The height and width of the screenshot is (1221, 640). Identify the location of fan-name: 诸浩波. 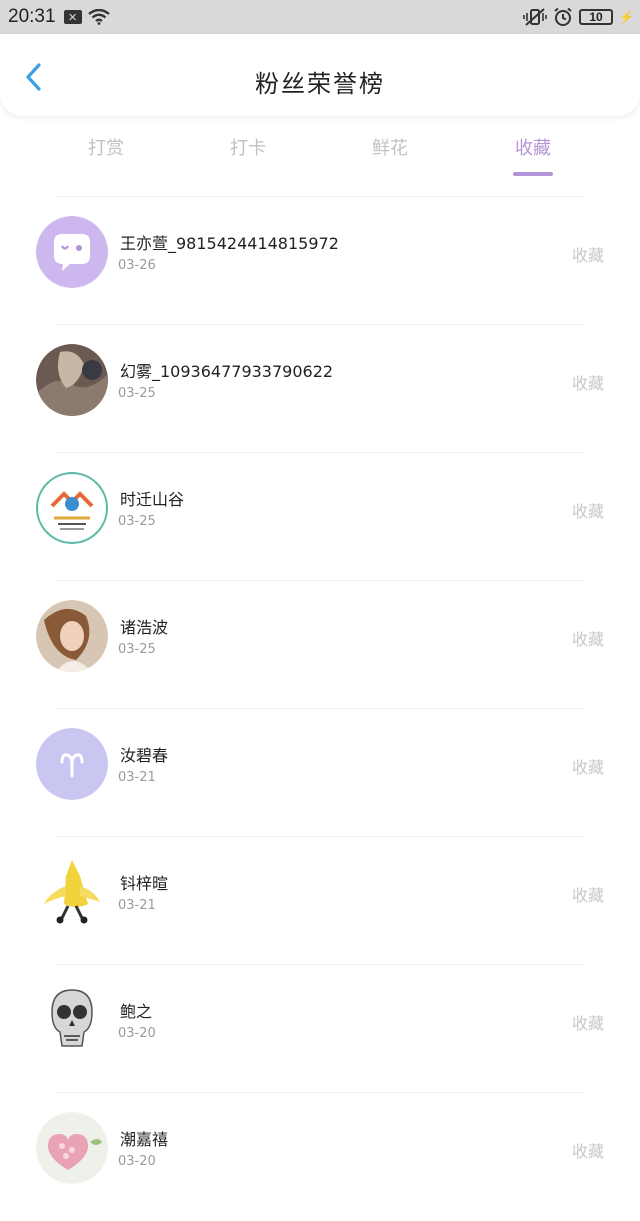
(144, 627).